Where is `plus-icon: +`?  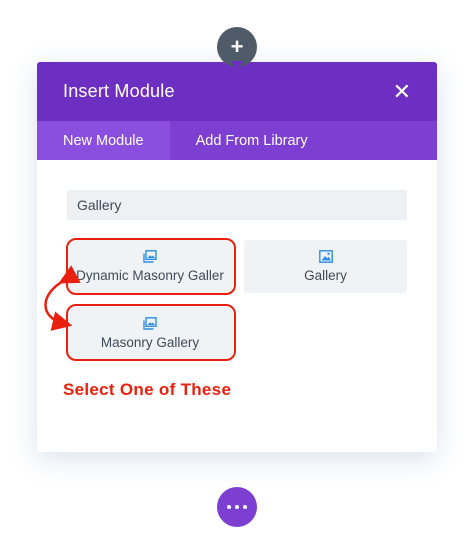 plus-icon: + is located at coordinates (237, 46).